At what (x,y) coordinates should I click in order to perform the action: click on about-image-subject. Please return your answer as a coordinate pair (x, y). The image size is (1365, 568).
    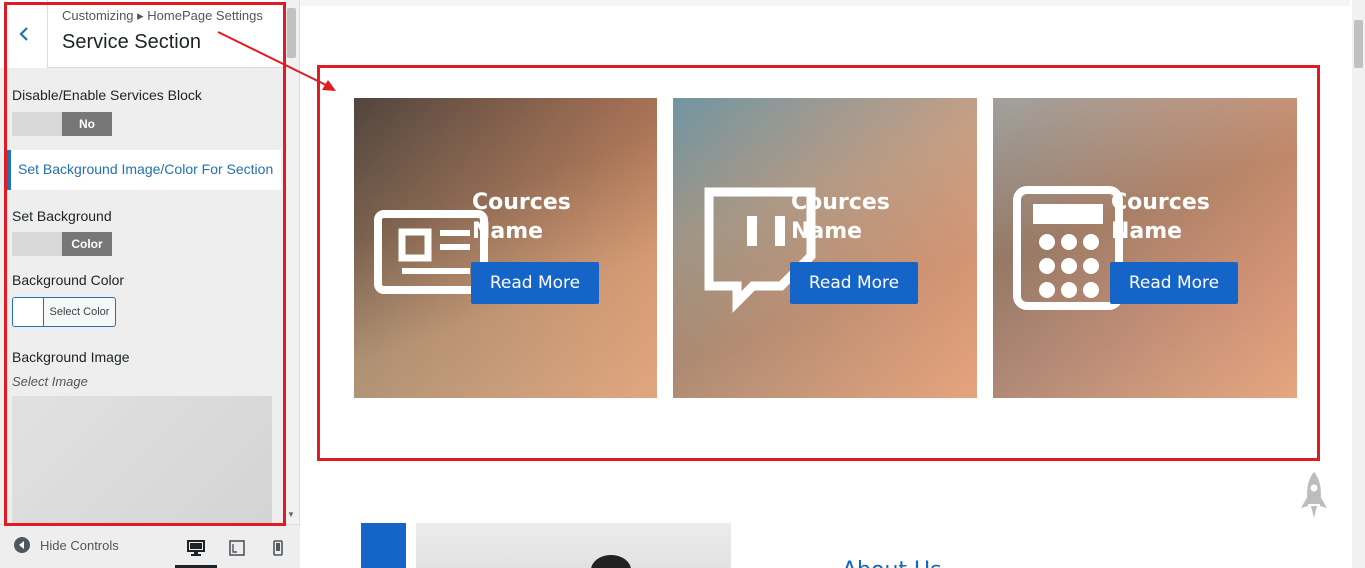
    Looking at the image, I should click on (611, 561).